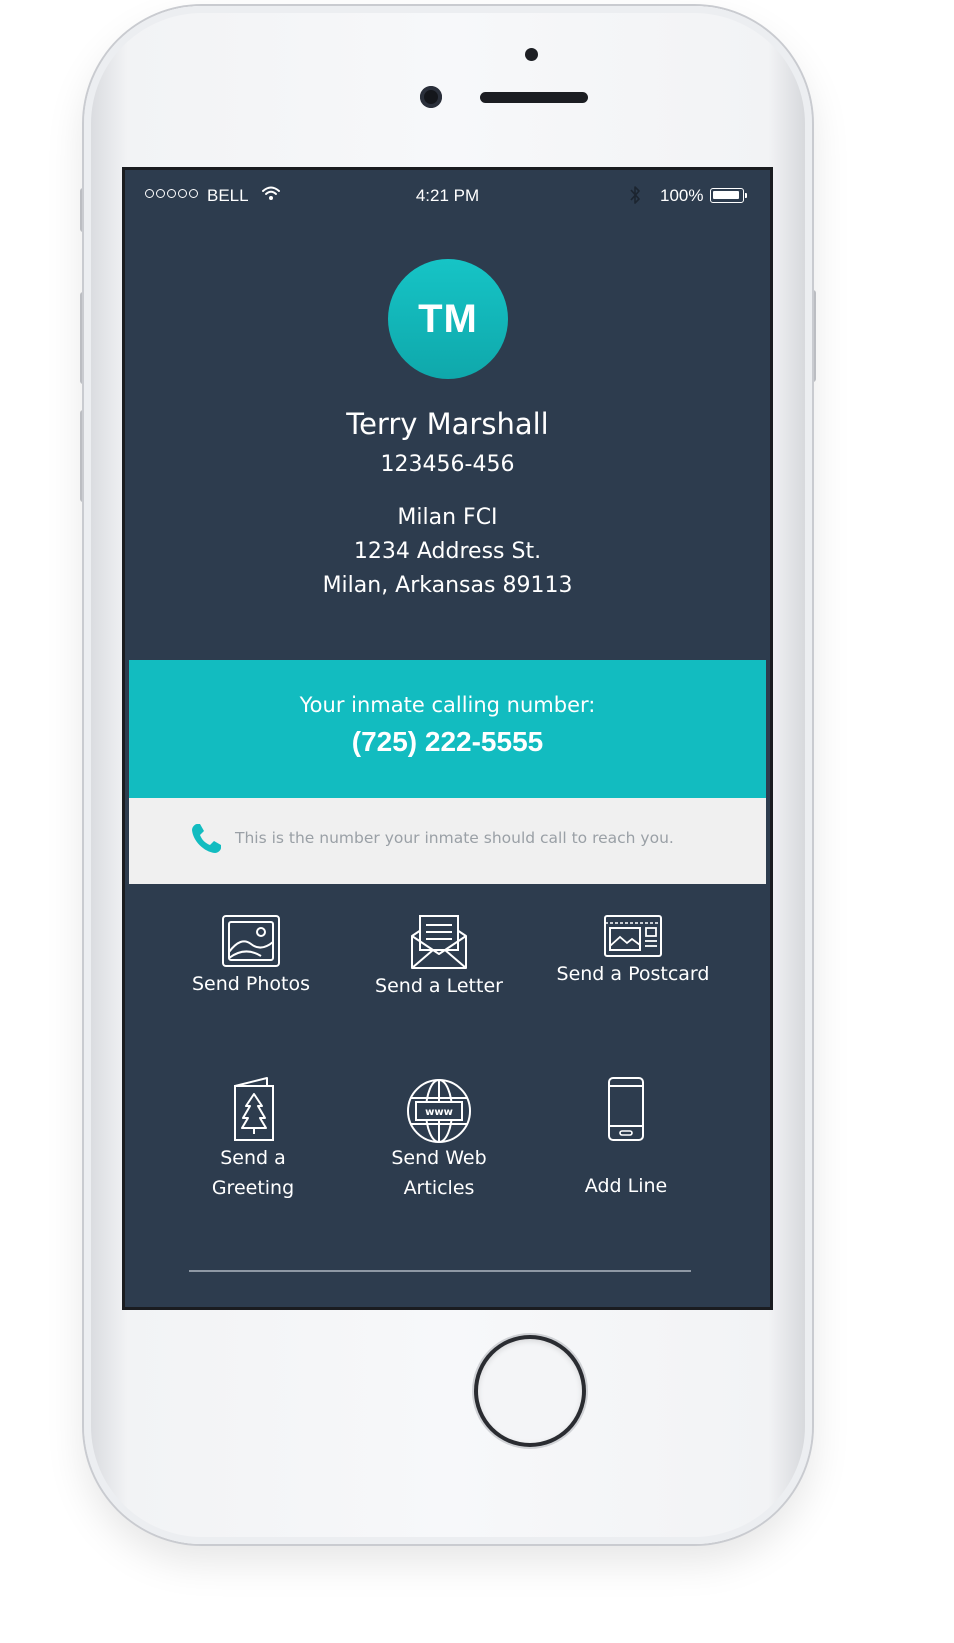  I want to click on proximity-sensor, so click(531, 54).